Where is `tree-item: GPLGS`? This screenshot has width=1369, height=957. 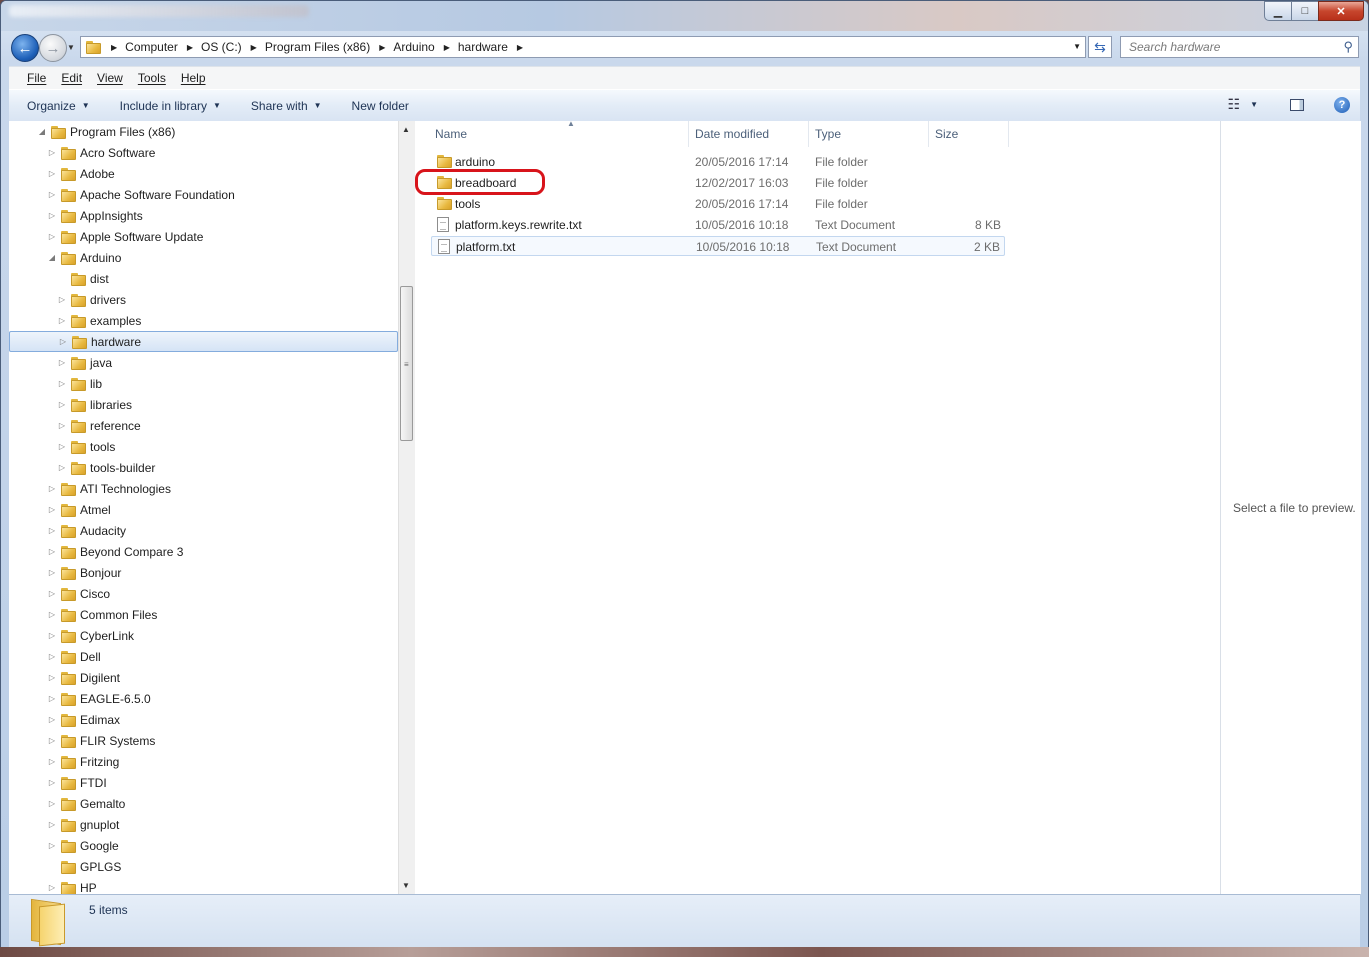 tree-item: GPLGS is located at coordinates (203, 866).